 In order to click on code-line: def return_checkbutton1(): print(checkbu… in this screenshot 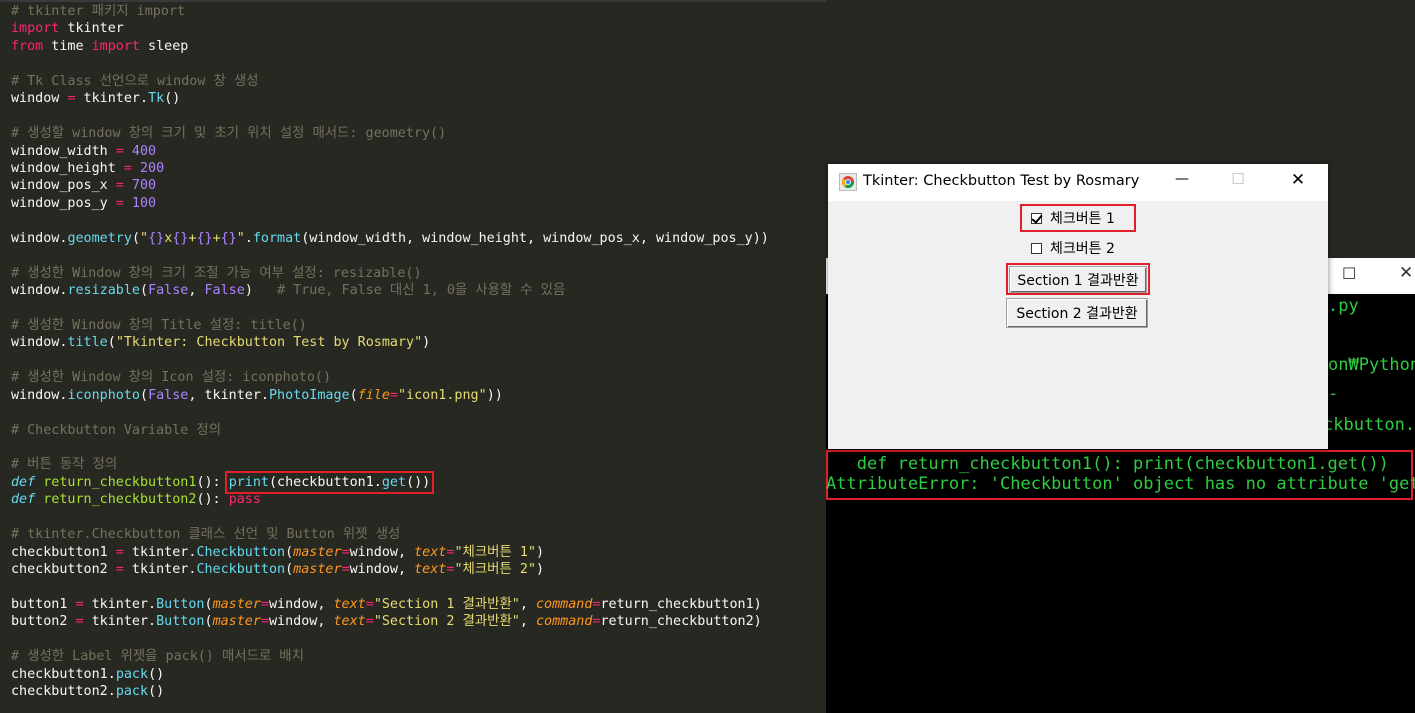, I will do `click(223, 482)`.